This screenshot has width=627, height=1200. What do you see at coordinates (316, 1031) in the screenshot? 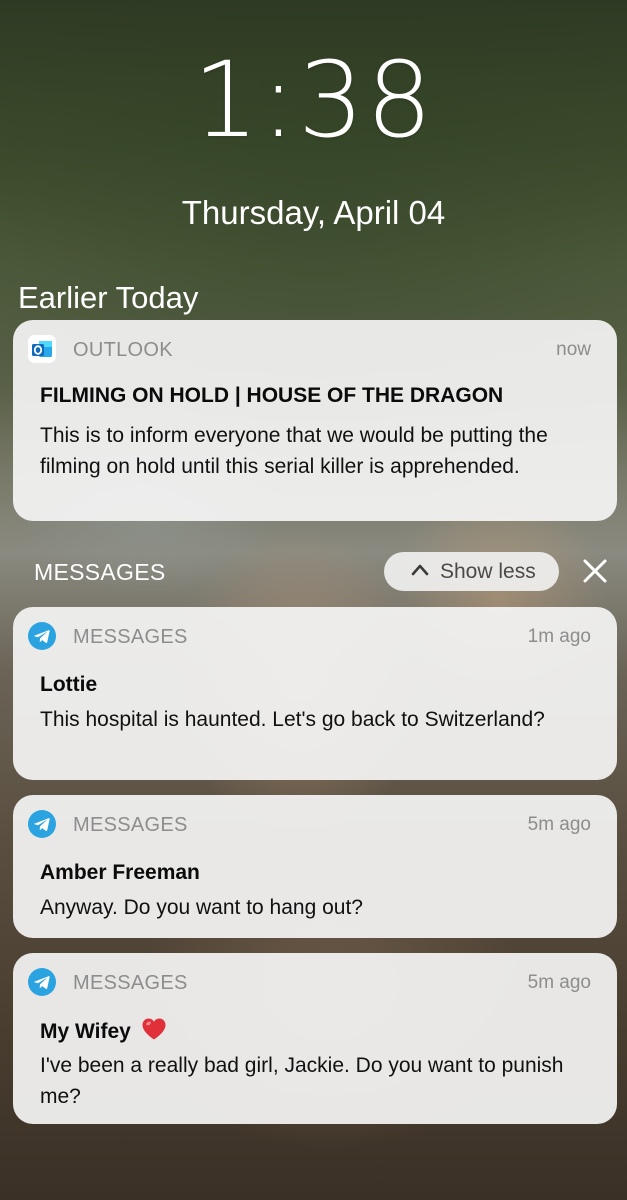
I see `message-sender-row: My Wifey` at bounding box center [316, 1031].